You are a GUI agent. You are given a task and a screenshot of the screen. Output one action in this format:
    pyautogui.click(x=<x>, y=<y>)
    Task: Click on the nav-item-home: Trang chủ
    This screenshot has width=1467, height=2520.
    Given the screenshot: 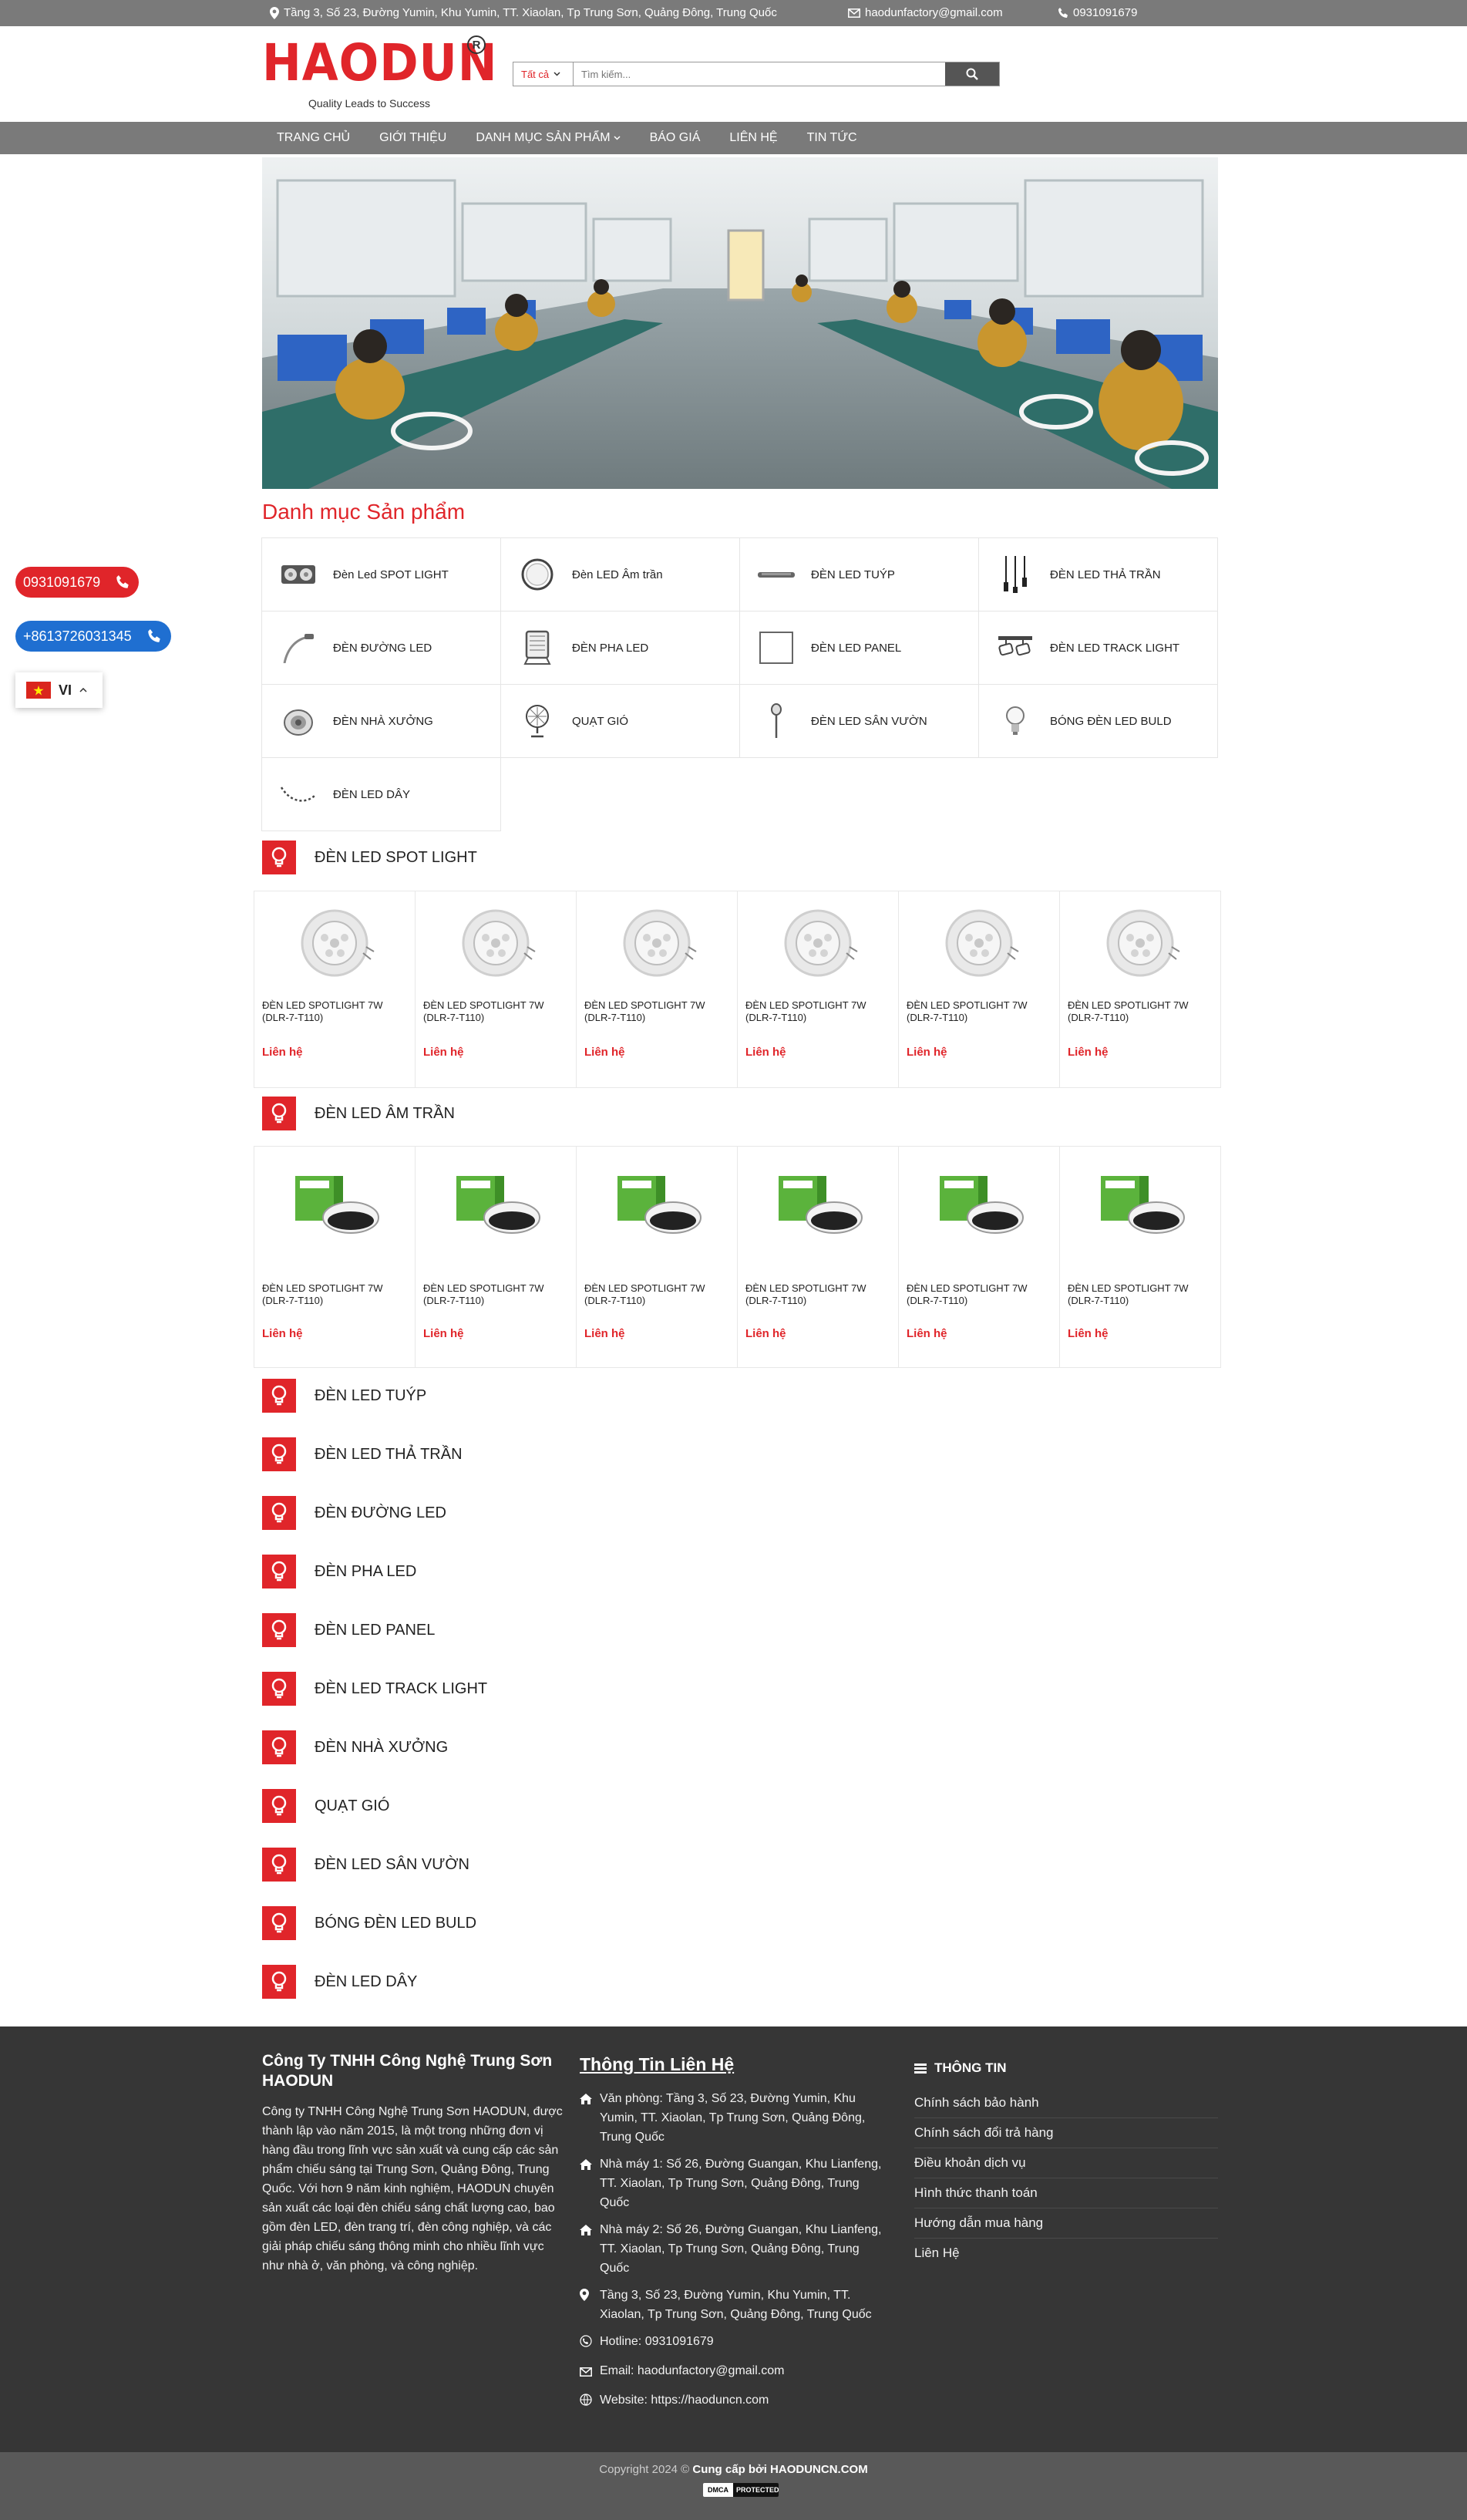 What is the action you would take?
    pyautogui.click(x=313, y=138)
    